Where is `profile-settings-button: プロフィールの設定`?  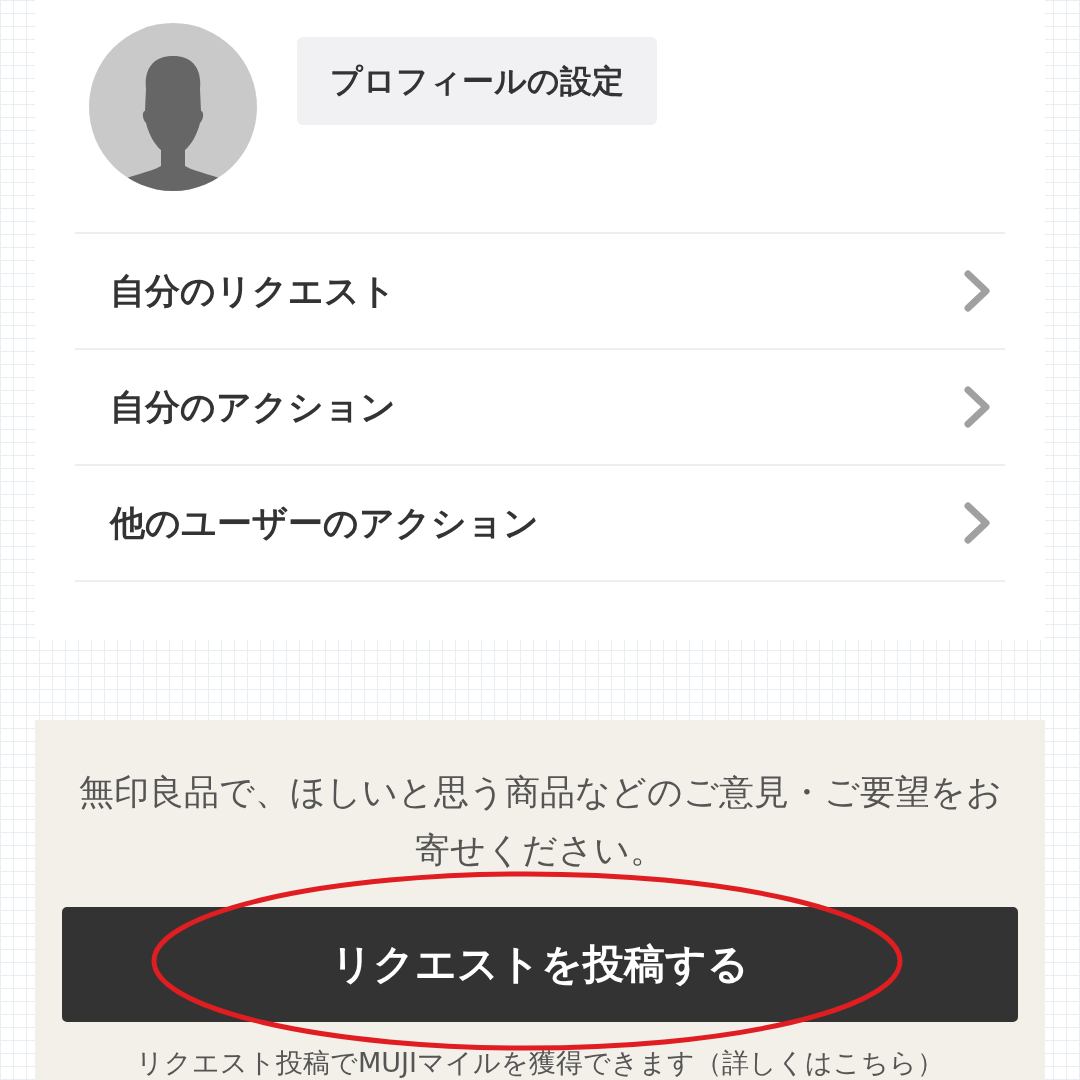
profile-settings-button: プロフィールの設定 is located at coordinates (477, 81).